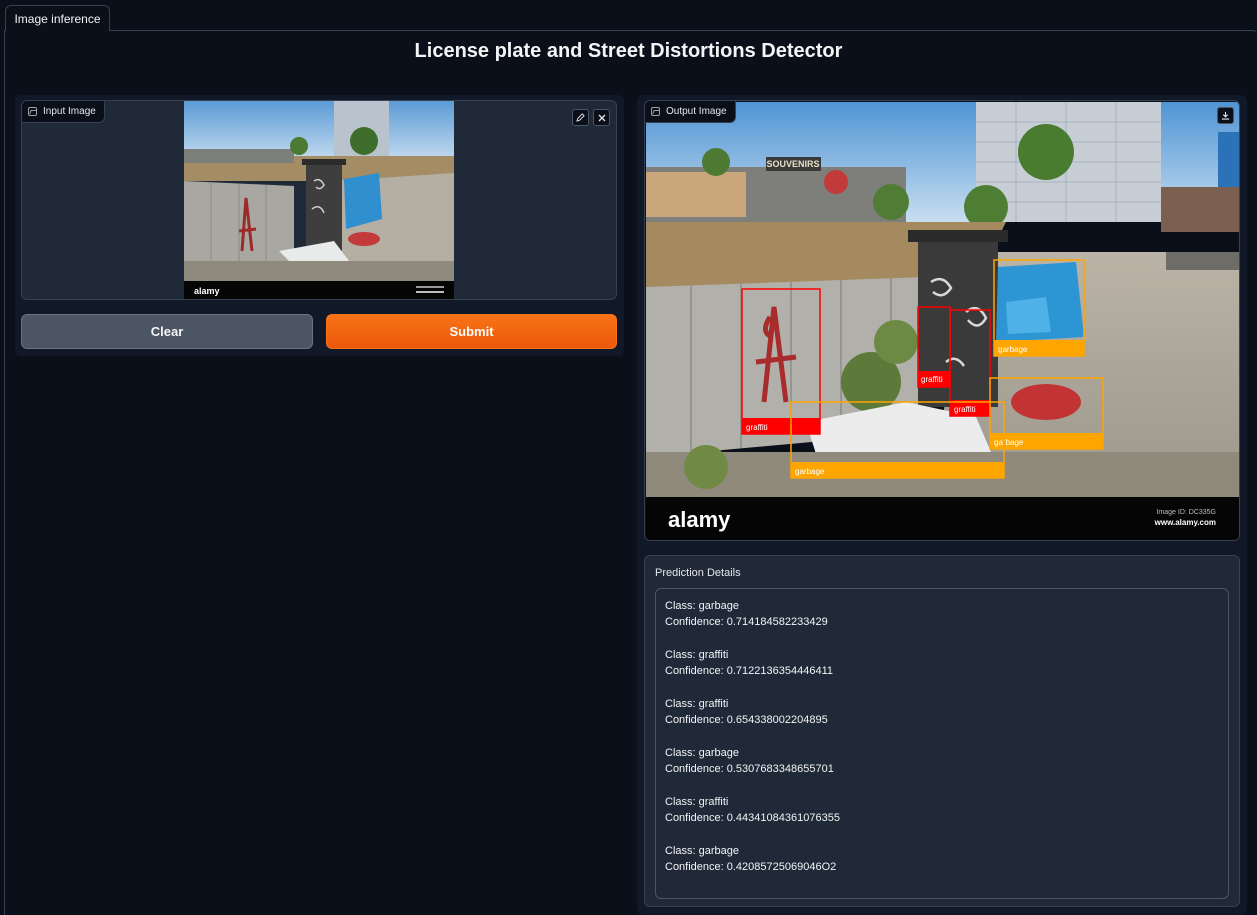 This screenshot has width=1257, height=915. Describe the element at coordinates (69, 111) in the screenshot. I see `input-image-label-text: Input Image` at that location.